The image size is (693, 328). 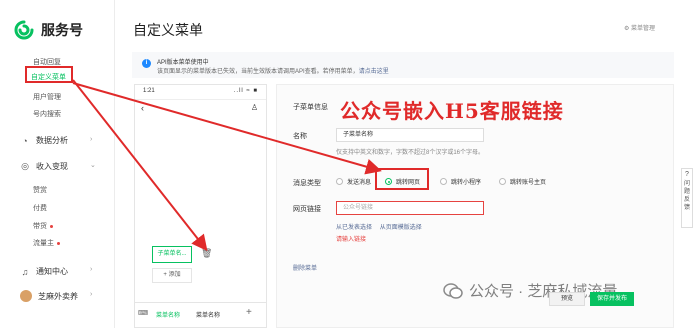 I want to click on url-source-links: 从已发表选择 从页面模版选择, so click(x=382, y=226).